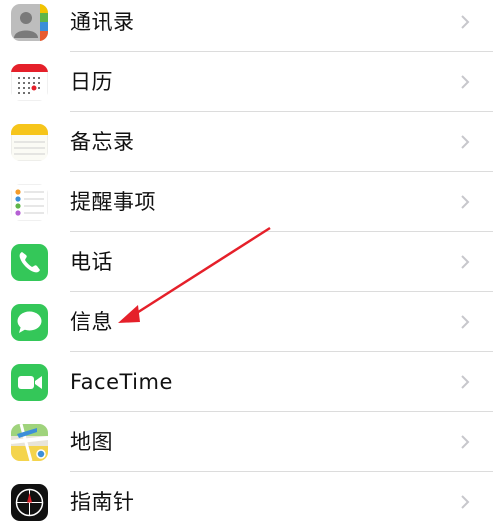  I want to click on contacts-icon, so click(29, 22).